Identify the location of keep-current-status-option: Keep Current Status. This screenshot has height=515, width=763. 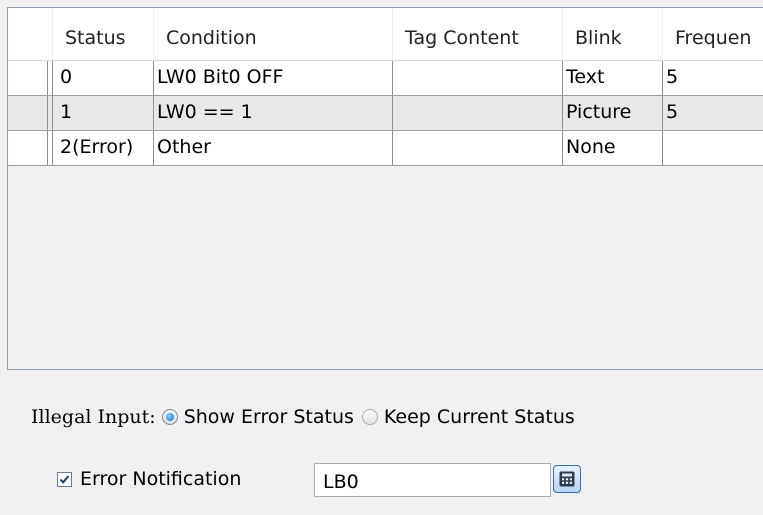
(479, 417).